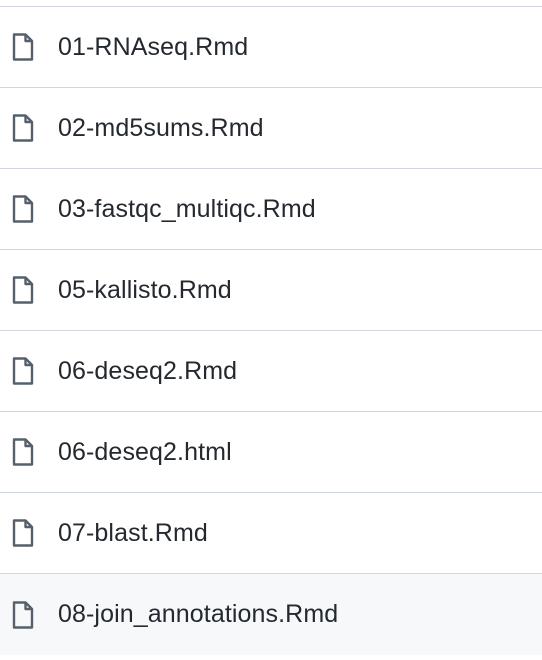 This screenshot has width=542, height=660. I want to click on file-row-03-fastqc-multiqc: 03-fastqc_multiqc.Rmd, so click(271, 209).